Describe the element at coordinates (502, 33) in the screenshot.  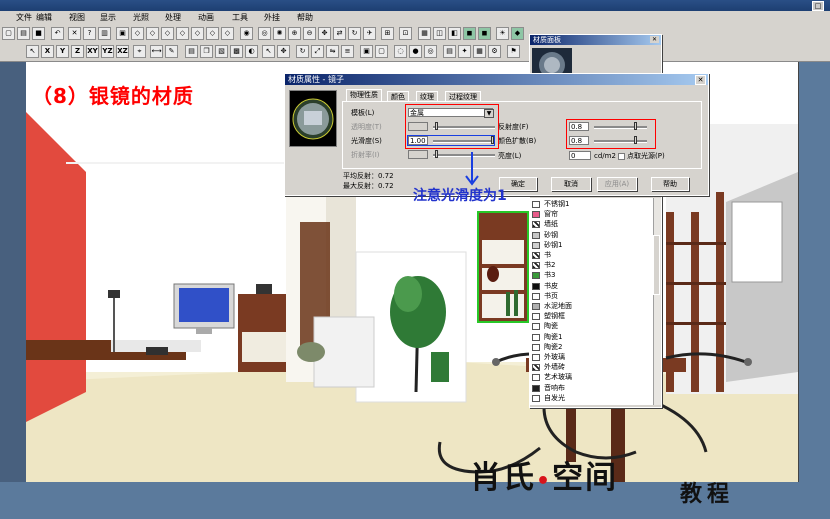
I see `radiosity-icon: ☀` at that location.